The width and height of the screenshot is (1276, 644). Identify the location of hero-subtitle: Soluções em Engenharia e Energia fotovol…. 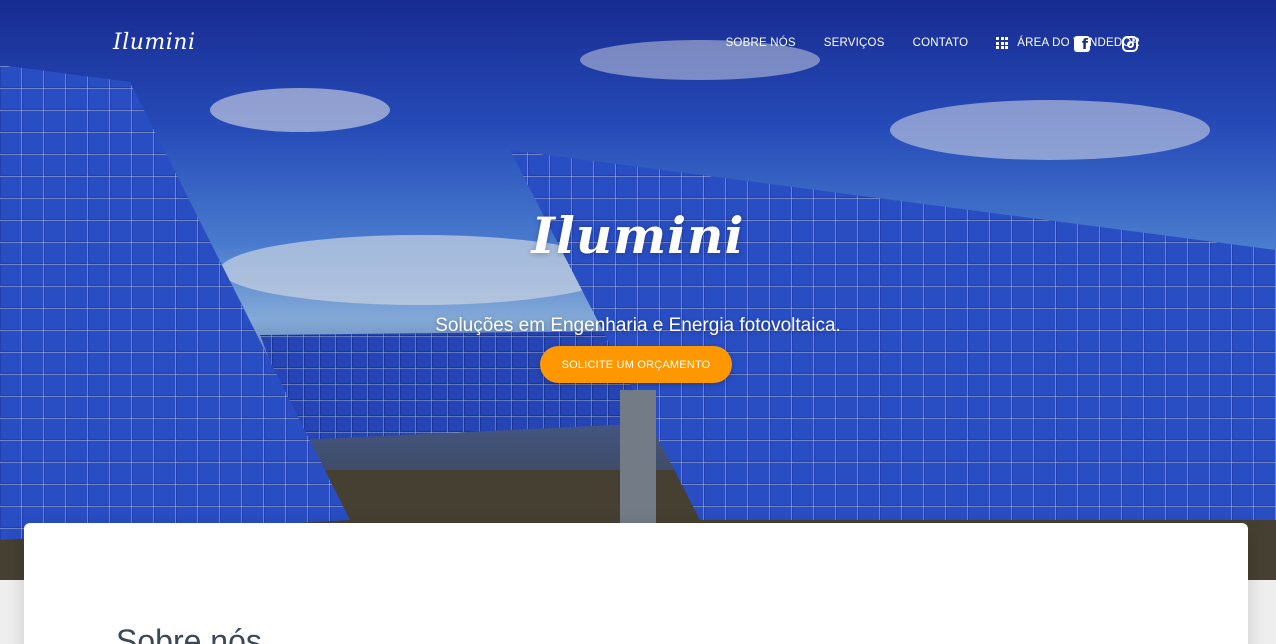
(638, 325).